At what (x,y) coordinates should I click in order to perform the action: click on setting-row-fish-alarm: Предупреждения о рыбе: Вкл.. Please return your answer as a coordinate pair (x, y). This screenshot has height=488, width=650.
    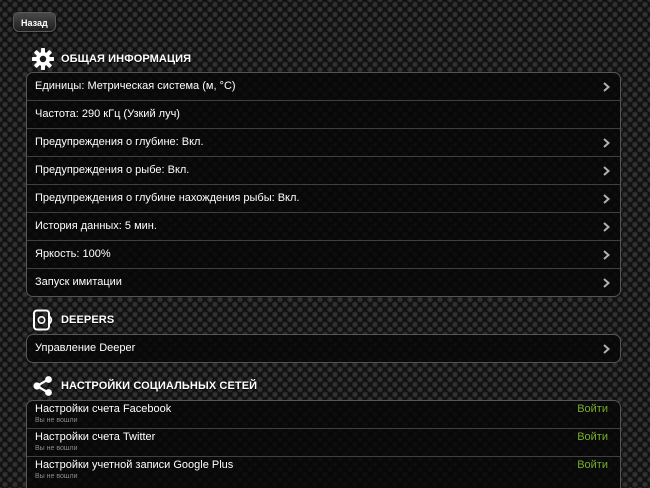
    Looking at the image, I should click on (323, 170).